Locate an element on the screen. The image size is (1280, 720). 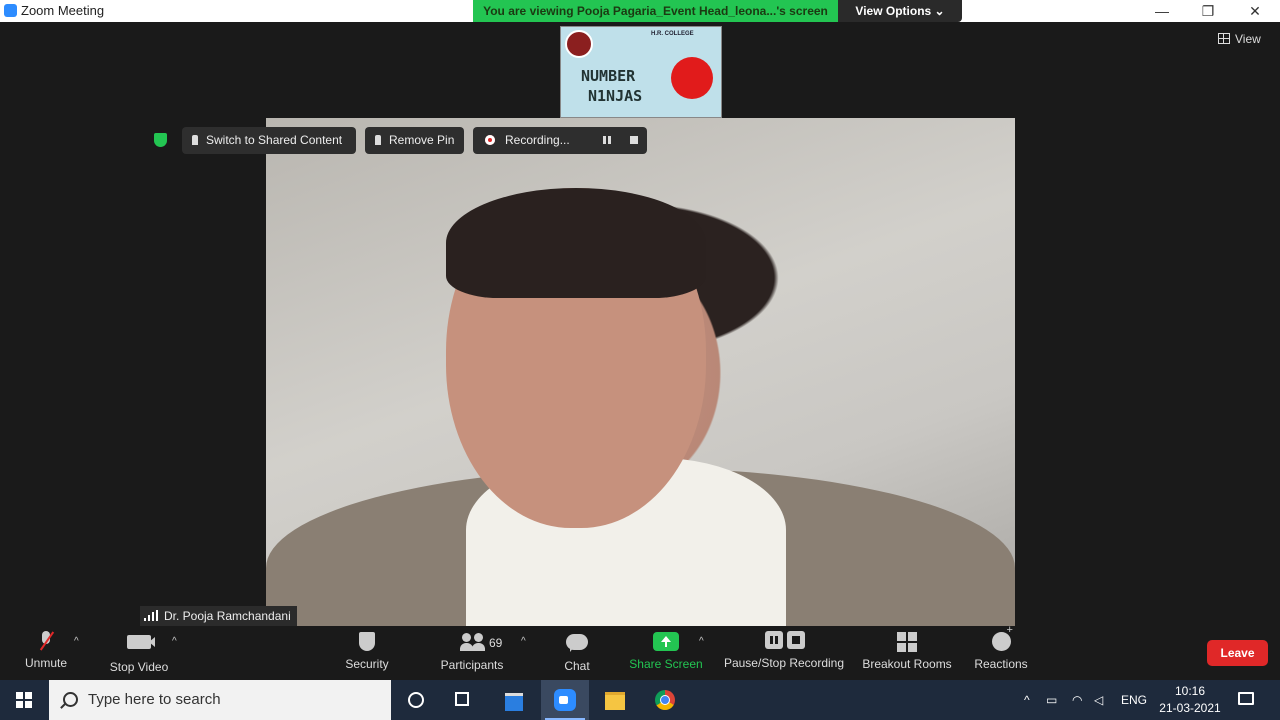
search-icon is located at coordinates (70, 699).